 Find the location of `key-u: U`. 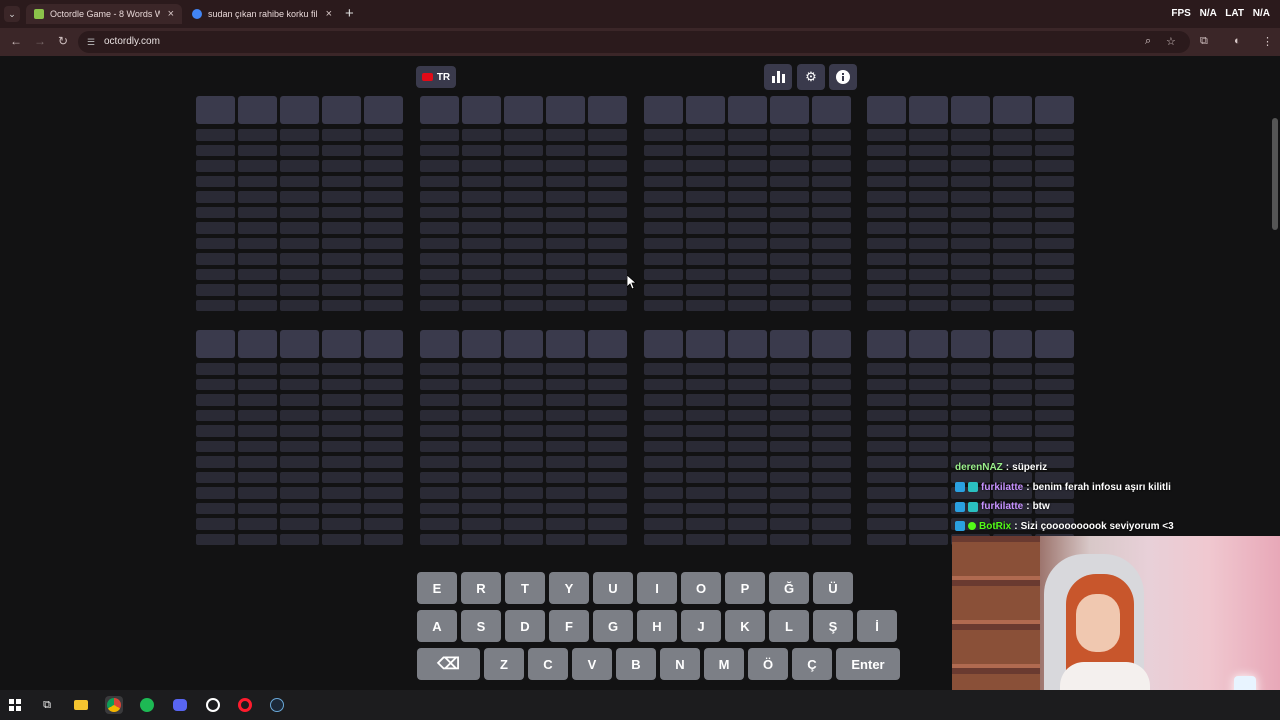

key-u: U is located at coordinates (613, 588).